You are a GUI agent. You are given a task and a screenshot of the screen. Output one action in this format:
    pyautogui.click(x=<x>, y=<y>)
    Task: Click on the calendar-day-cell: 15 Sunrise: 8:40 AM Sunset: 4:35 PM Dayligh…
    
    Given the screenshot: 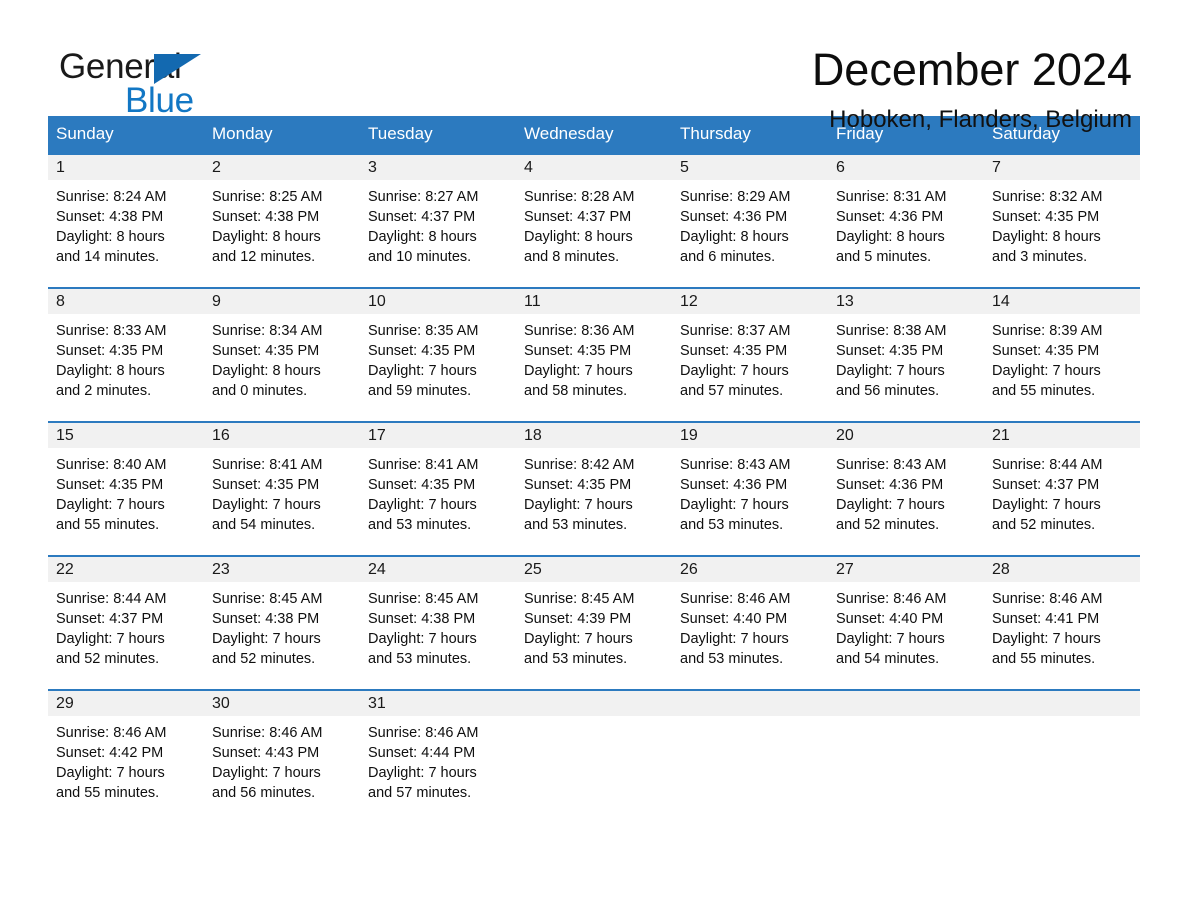 What is the action you would take?
    pyautogui.click(x=126, y=488)
    